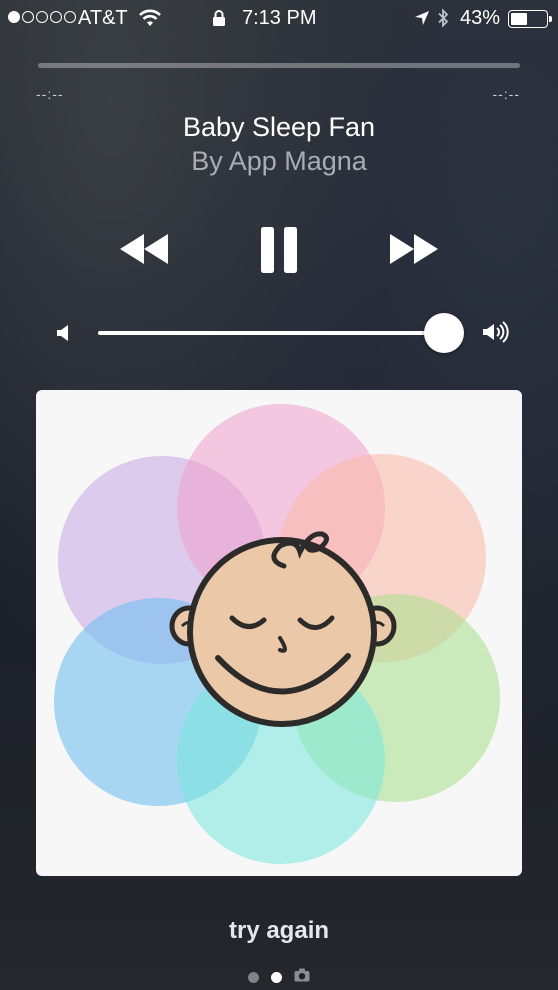 Image resolution: width=558 pixels, height=990 pixels. What do you see at coordinates (271, 333) in the screenshot?
I see `volume-slider` at bounding box center [271, 333].